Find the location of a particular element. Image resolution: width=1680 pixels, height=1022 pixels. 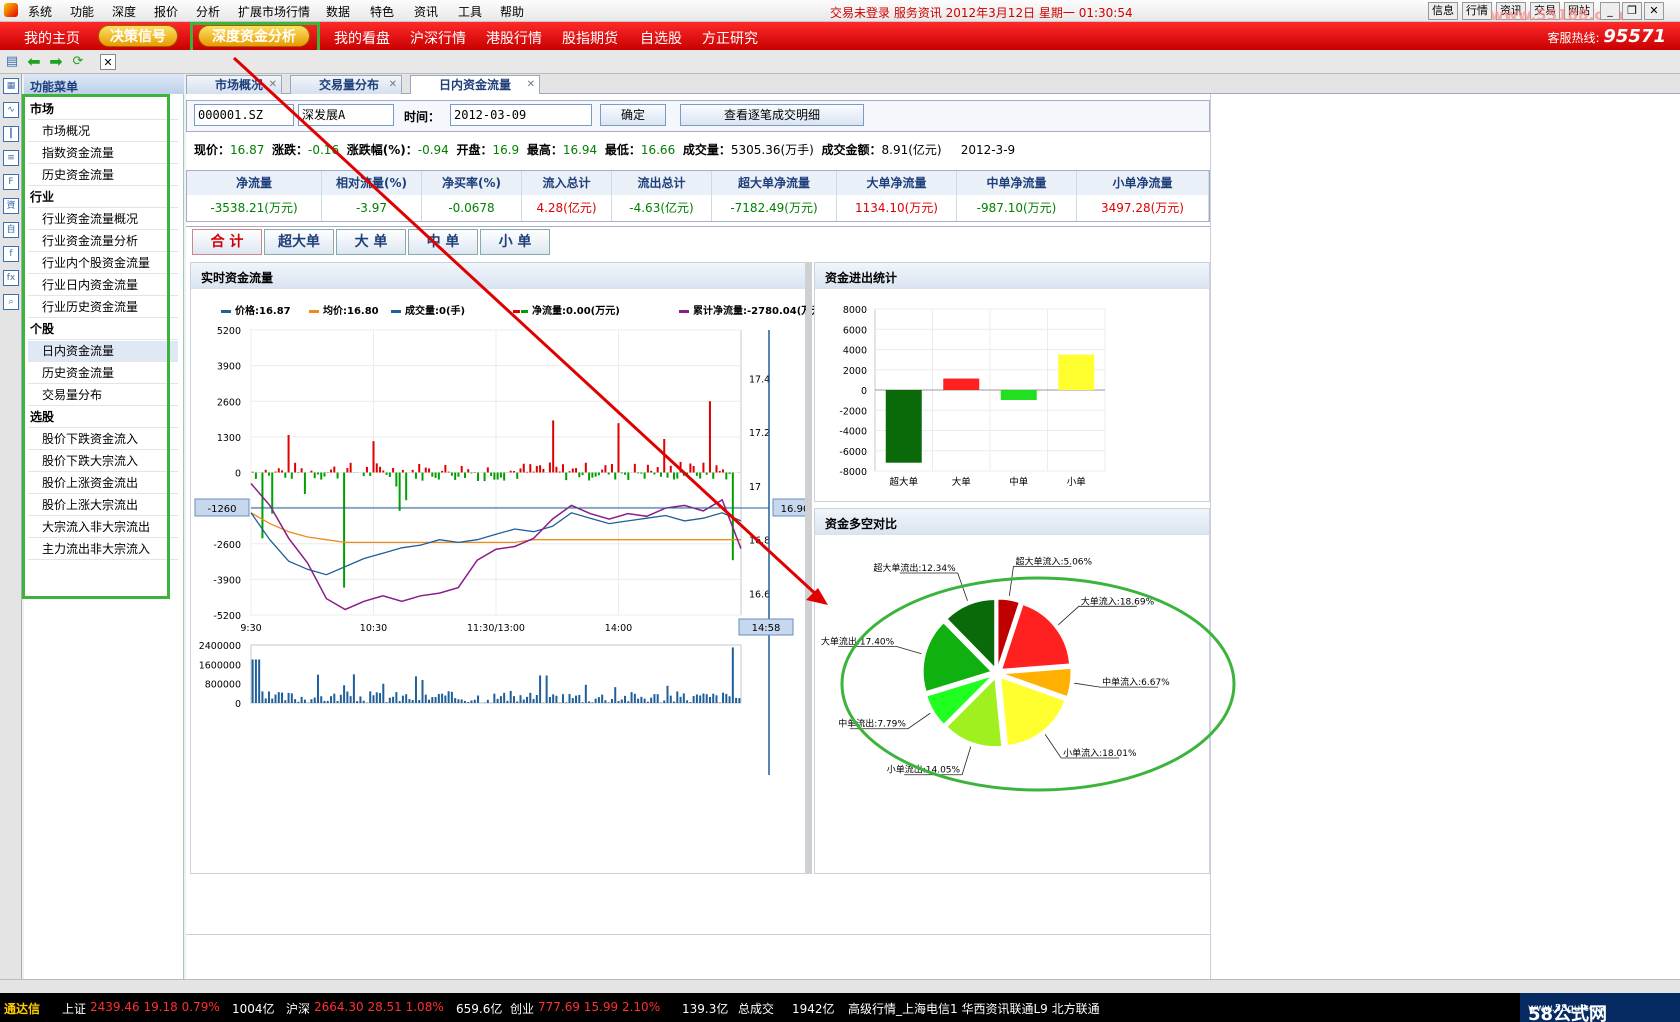

order-tab-xl: 超大单 is located at coordinates (299, 242).